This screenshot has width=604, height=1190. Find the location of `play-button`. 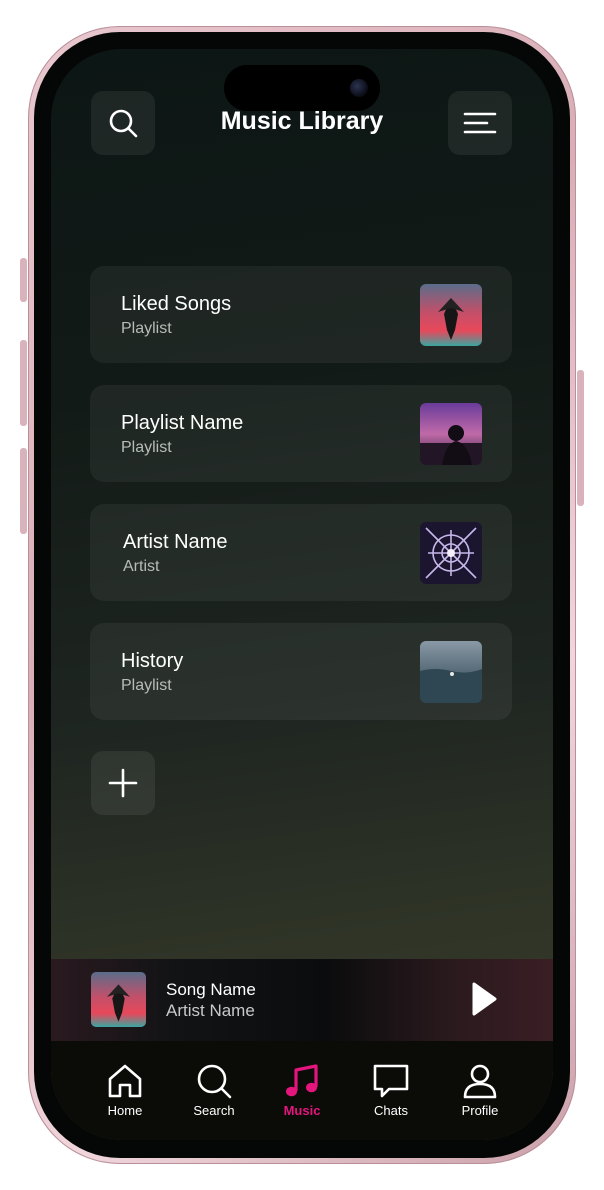

play-button is located at coordinates (484, 999).